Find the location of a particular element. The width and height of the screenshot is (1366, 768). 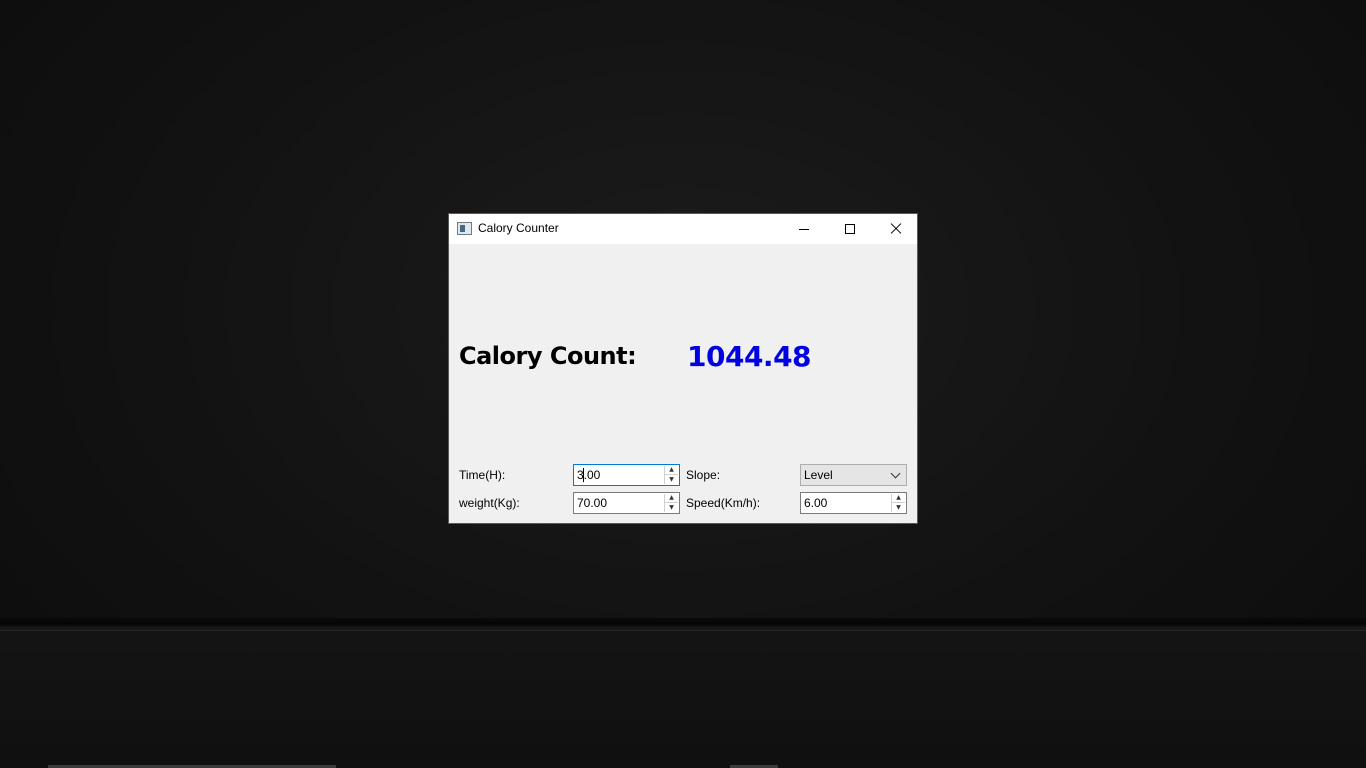

weight-spin-buttons: ▲ ▼ is located at coordinates (671, 503).